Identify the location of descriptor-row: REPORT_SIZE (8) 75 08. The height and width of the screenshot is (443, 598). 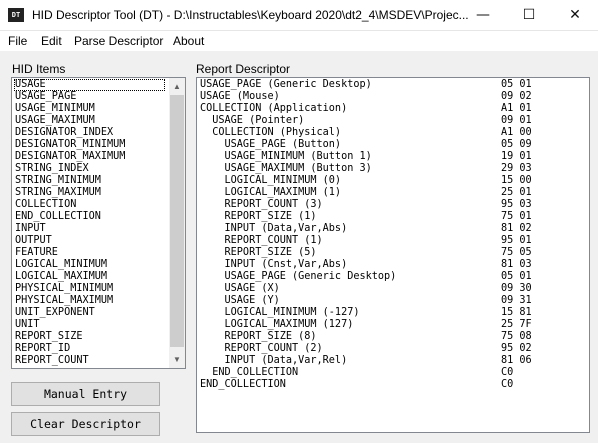
(390, 337).